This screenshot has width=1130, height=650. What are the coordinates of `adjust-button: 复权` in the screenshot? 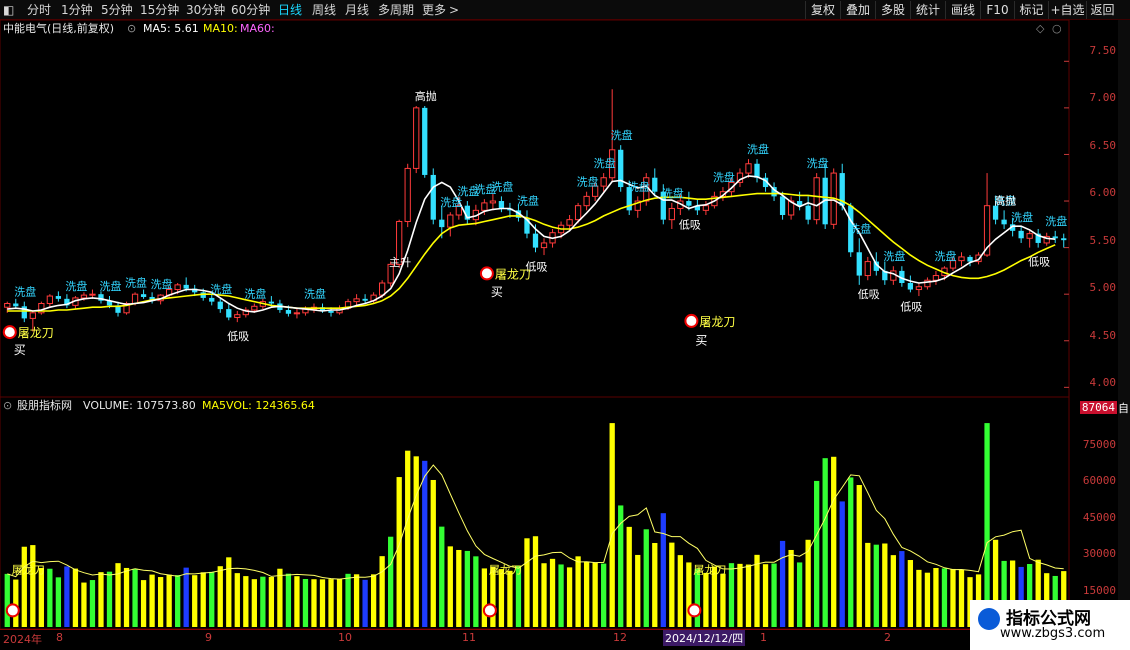 It's located at (822, 10).